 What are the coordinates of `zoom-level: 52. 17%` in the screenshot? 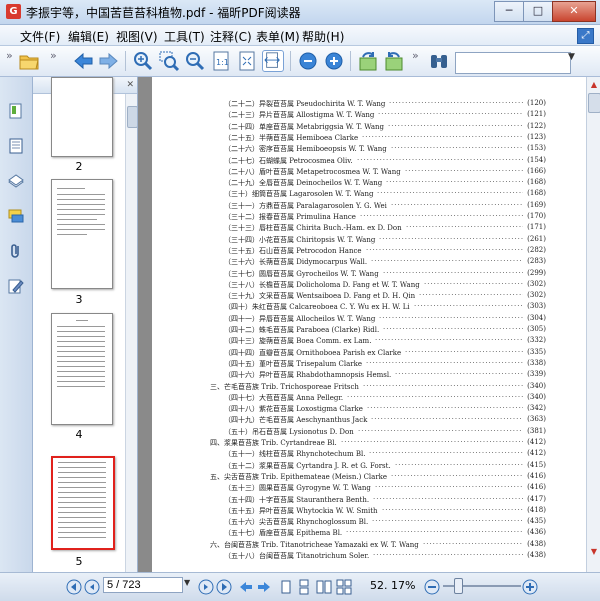 It's located at (392, 585).